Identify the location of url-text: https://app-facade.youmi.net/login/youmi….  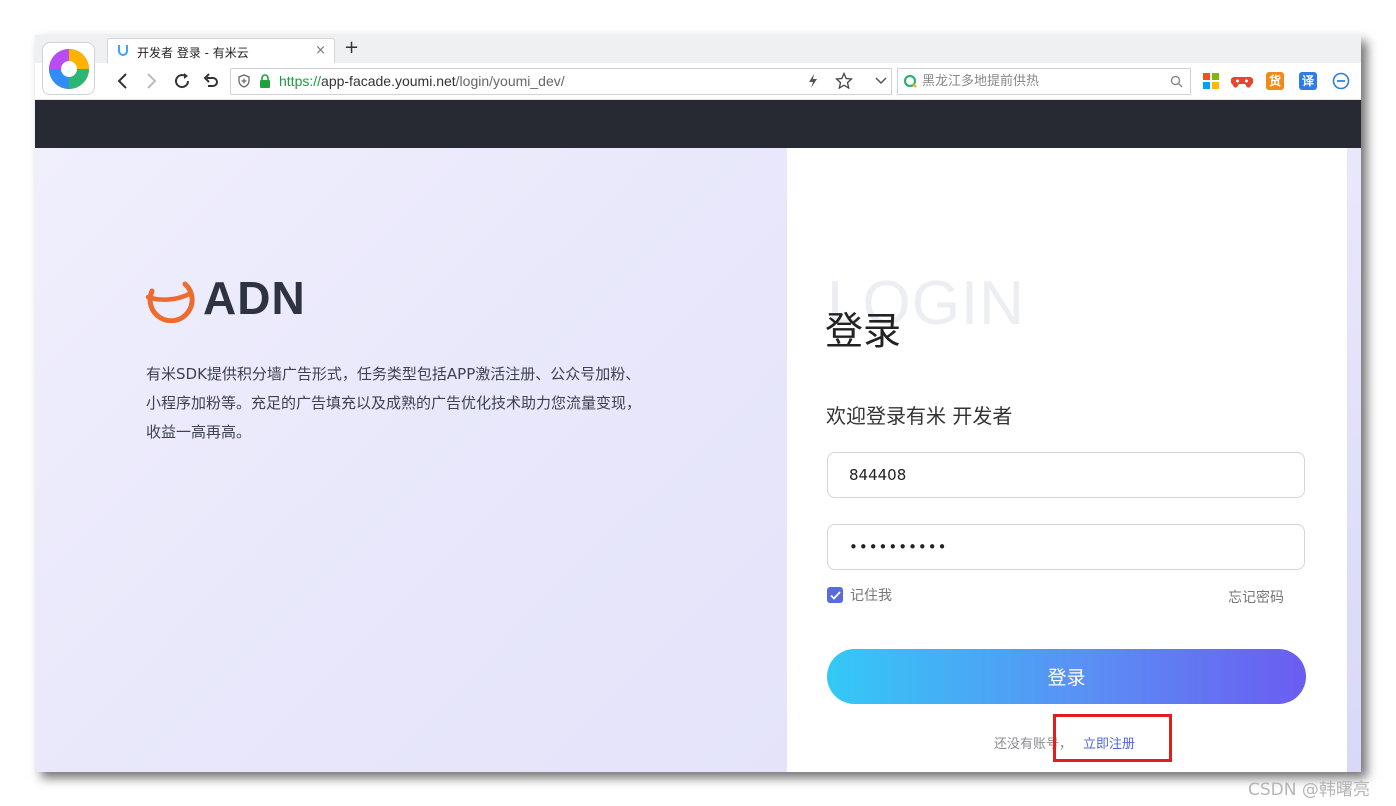
(422, 81).